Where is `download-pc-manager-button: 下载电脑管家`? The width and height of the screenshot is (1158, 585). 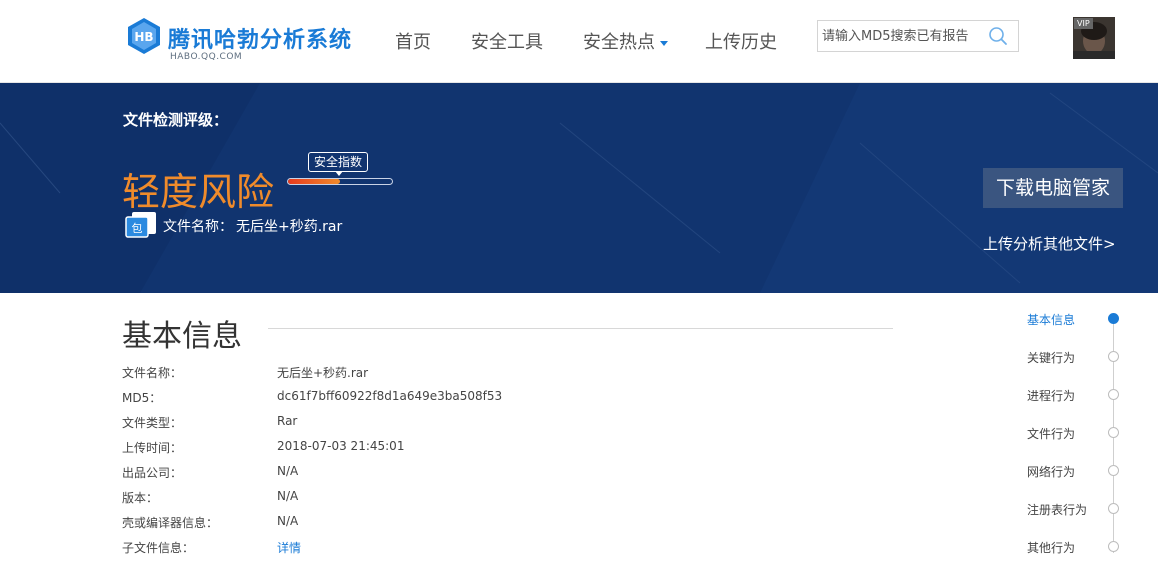 download-pc-manager-button: 下载电脑管家 is located at coordinates (1053, 188).